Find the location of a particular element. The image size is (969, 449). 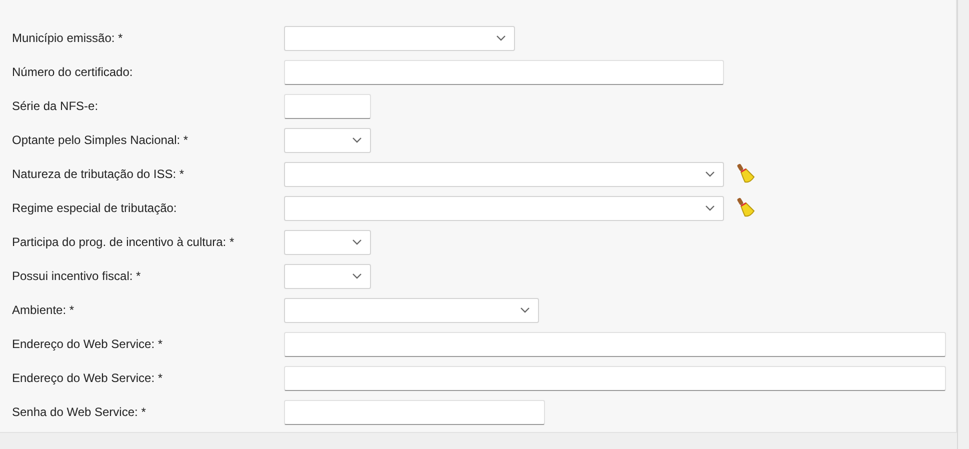

field-label: Possui incentivo fiscal: * is located at coordinates (76, 276).